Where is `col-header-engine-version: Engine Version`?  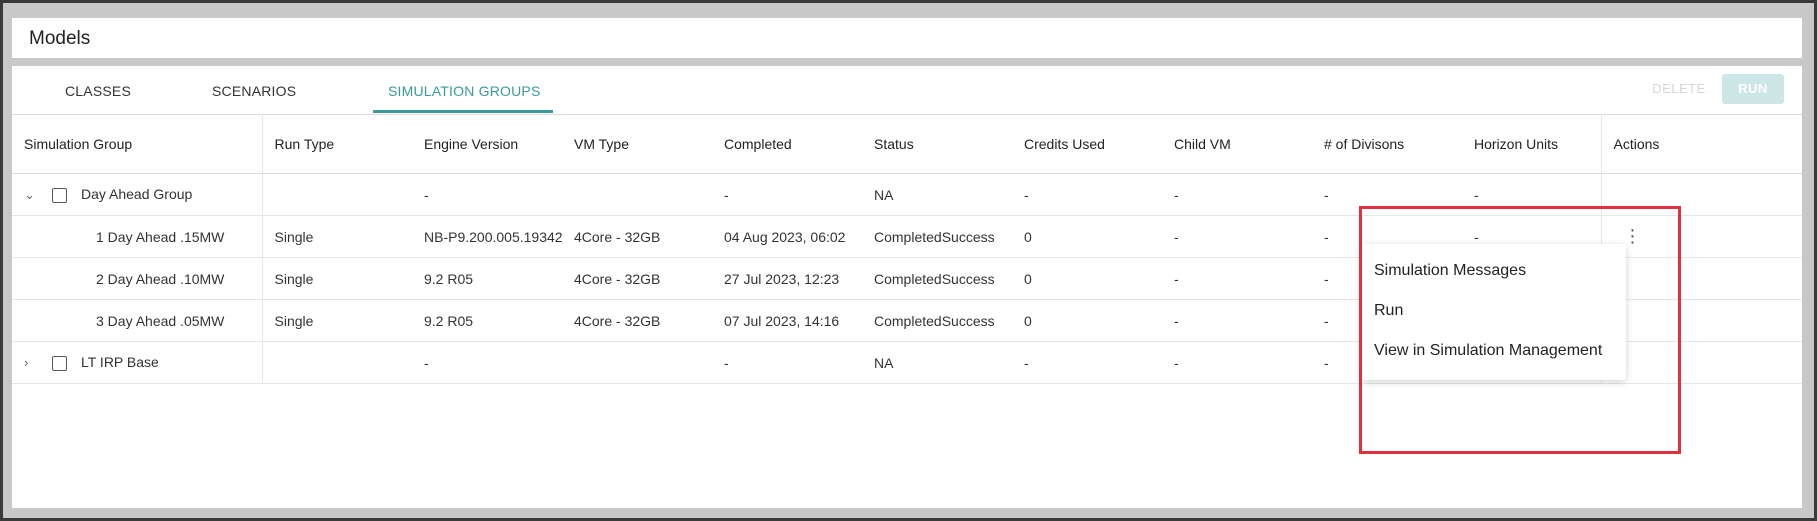
col-header-engine-version: Engine Version is located at coordinates (487, 144).